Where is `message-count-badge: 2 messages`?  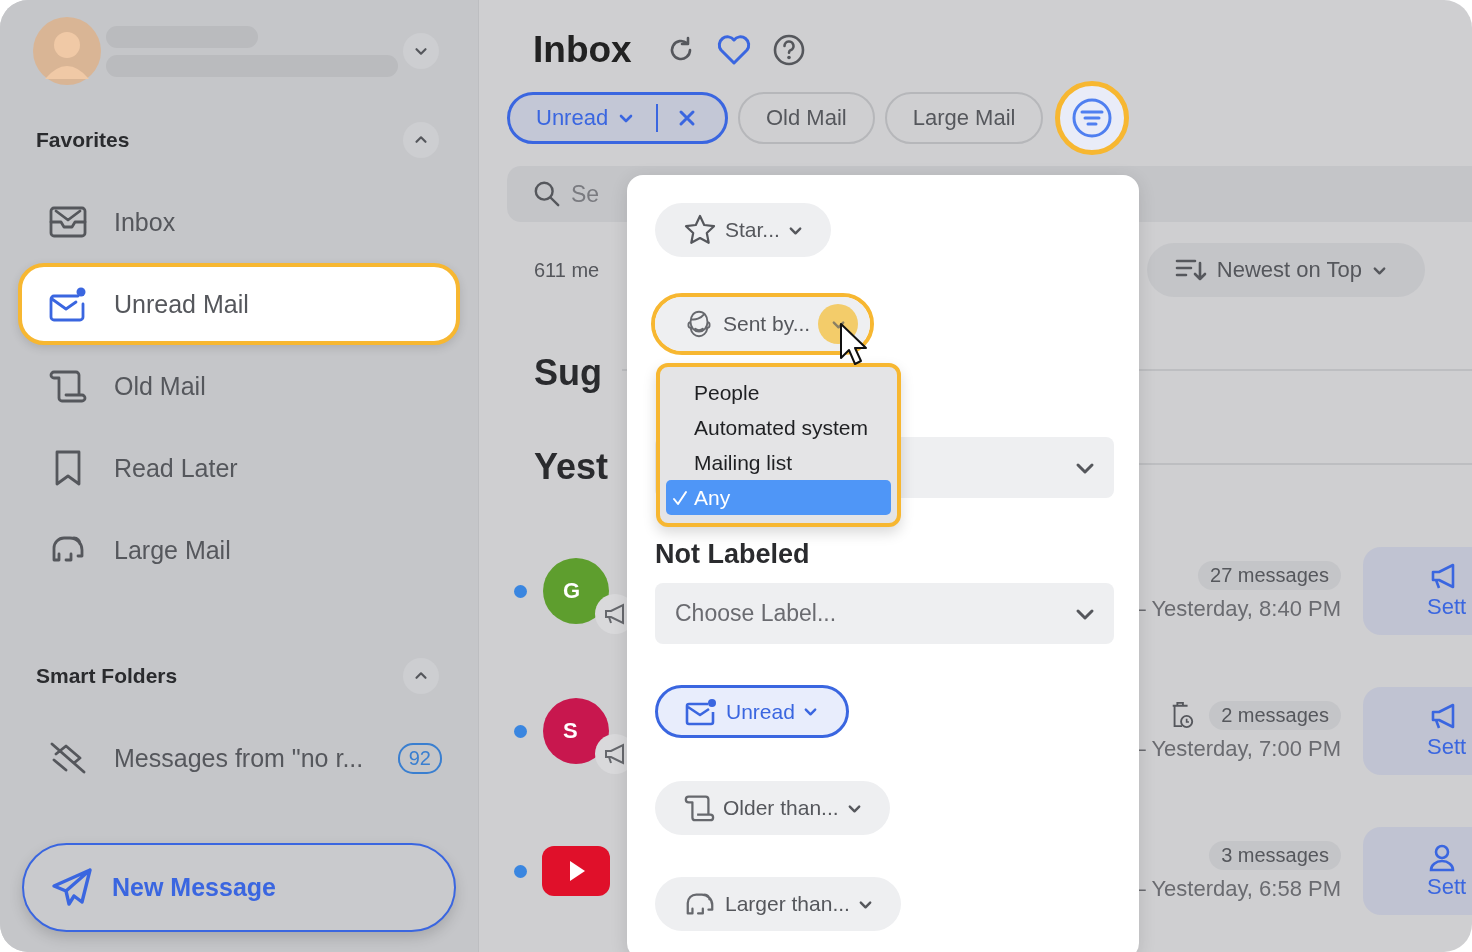
message-count-badge: 2 messages is located at coordinates (1275, 715).